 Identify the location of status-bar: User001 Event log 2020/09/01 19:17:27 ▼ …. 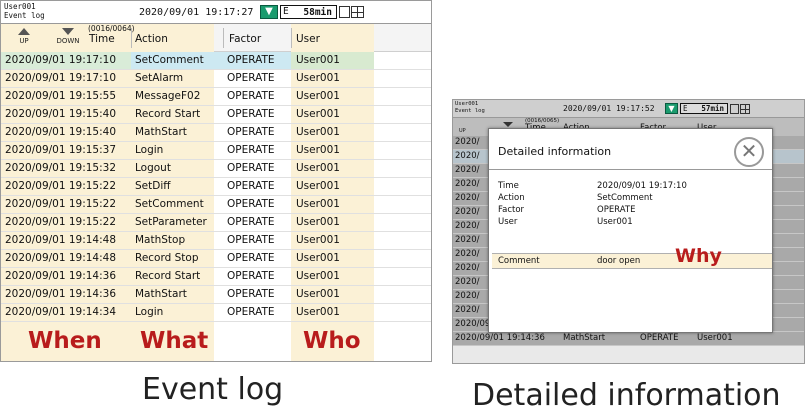
(216, 12).